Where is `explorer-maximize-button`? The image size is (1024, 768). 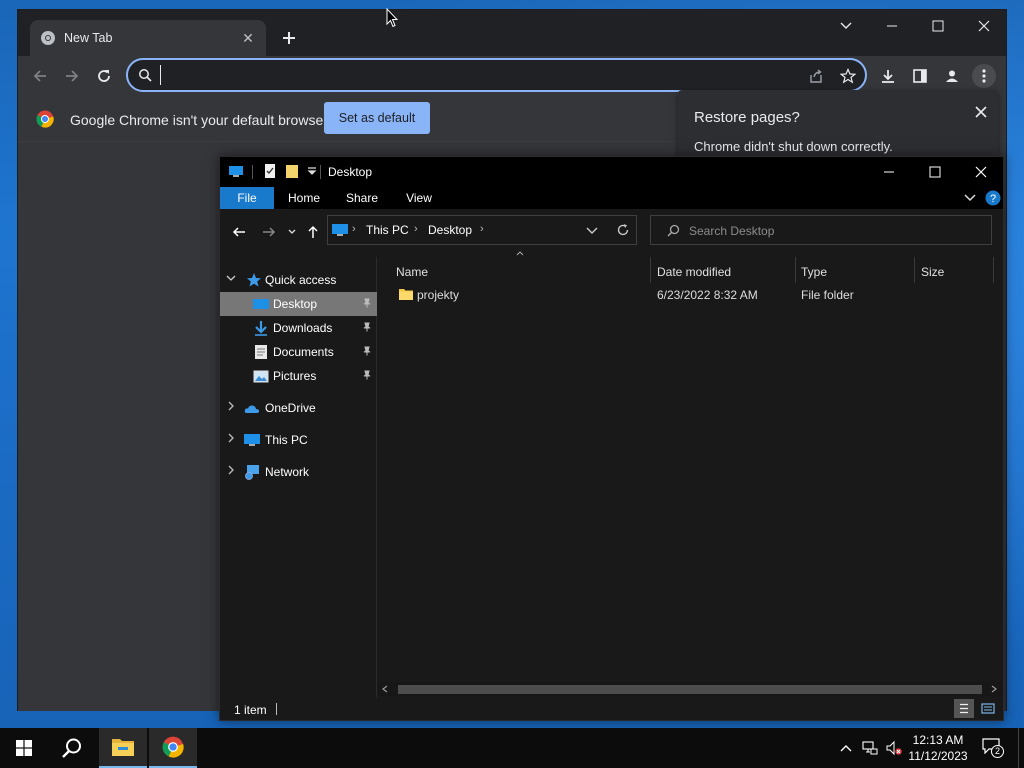 explorer-maximize-button is located at coordinates (935, 172).